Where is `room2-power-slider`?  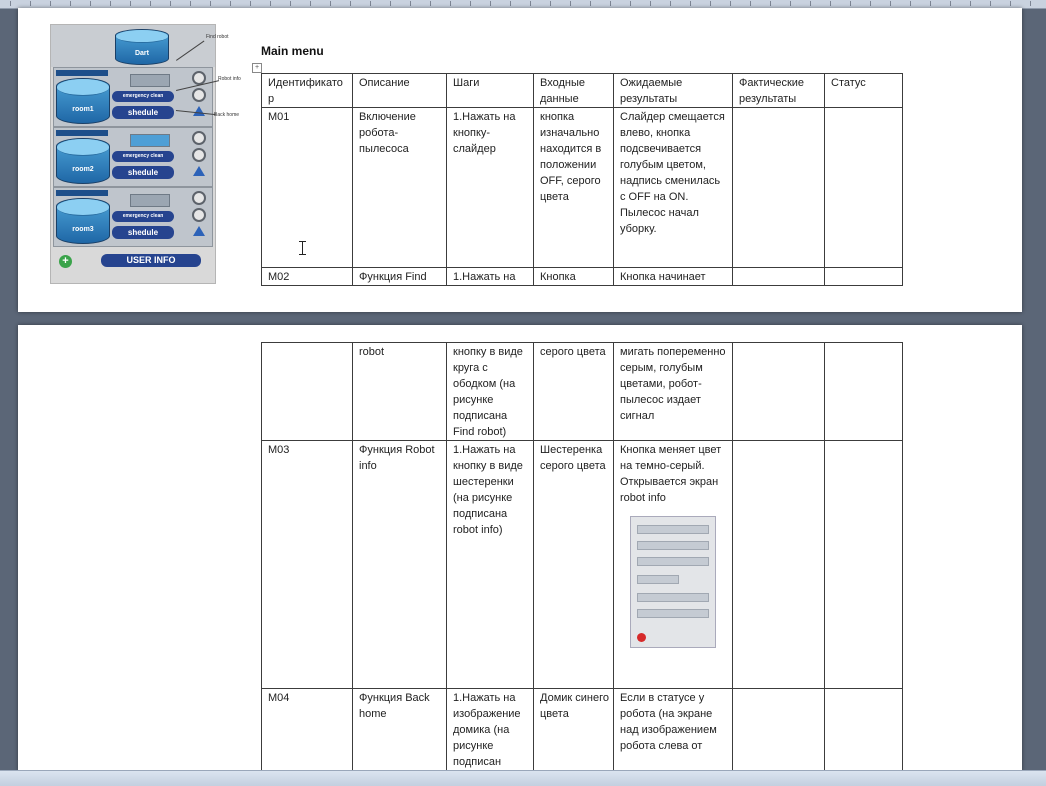 room2-power-slider is located at coordinates (150, 140).